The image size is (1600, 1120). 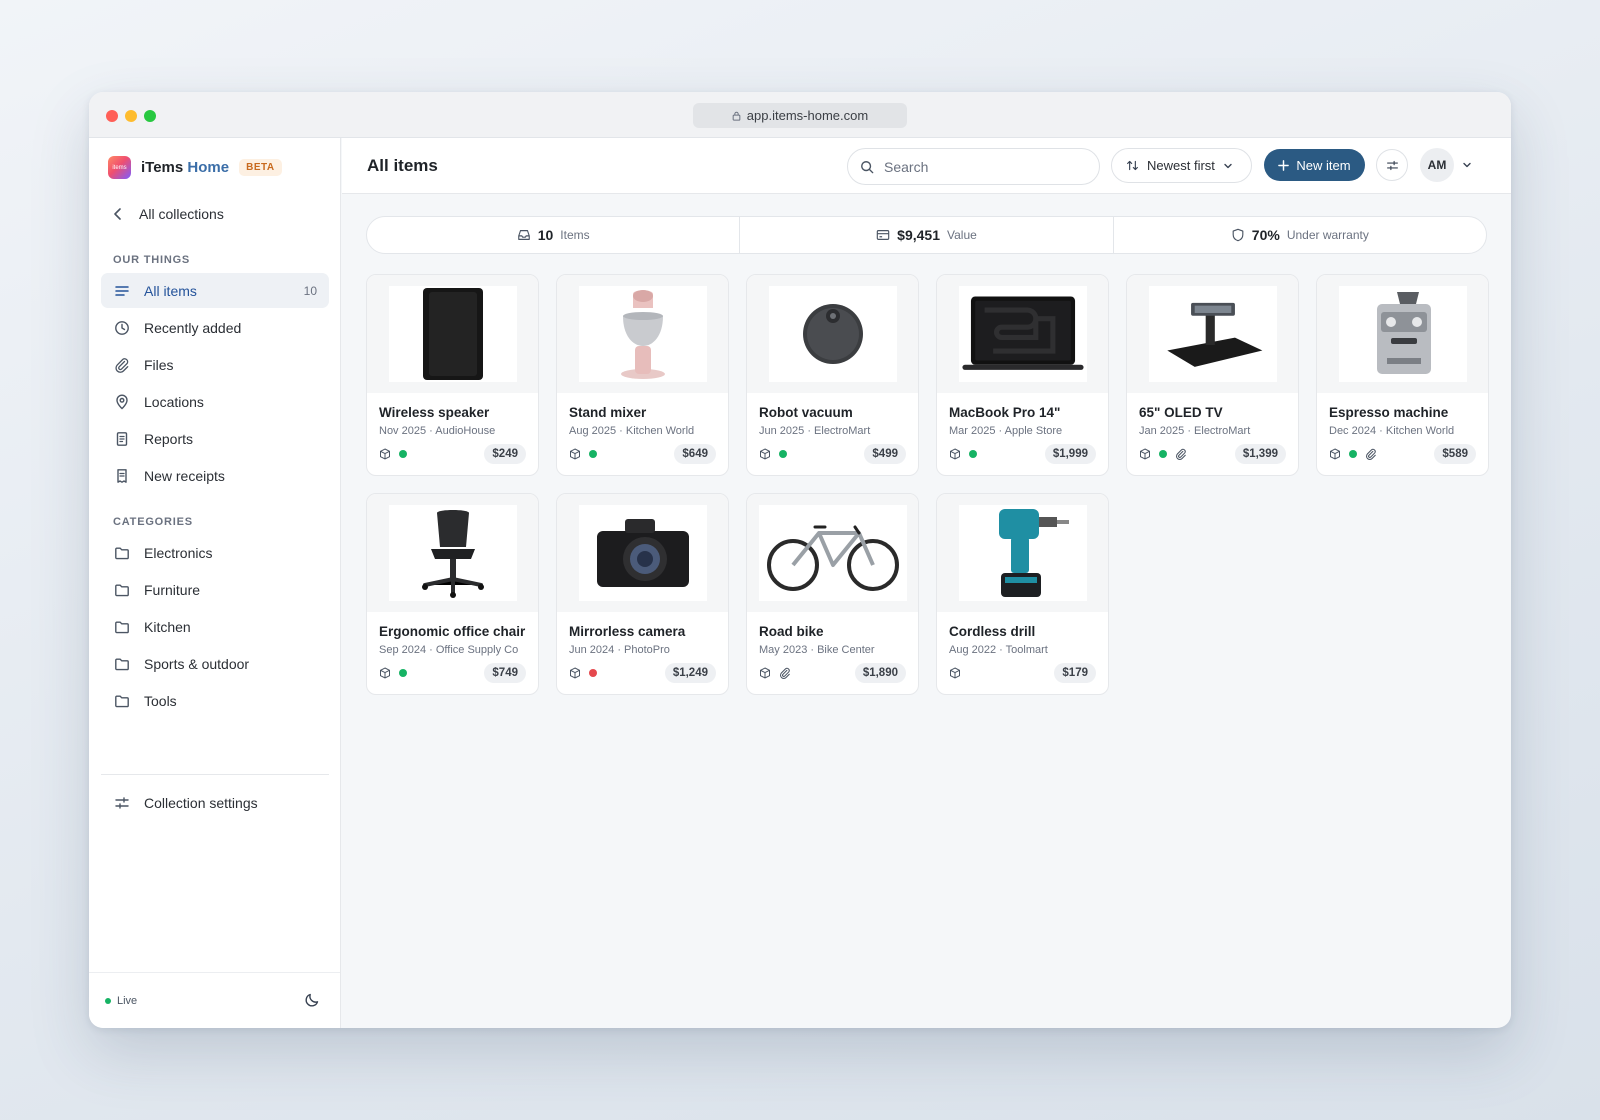 I want to click on item-meta: Jun 2024 · PhotoPro, so click(x=619, y=650).